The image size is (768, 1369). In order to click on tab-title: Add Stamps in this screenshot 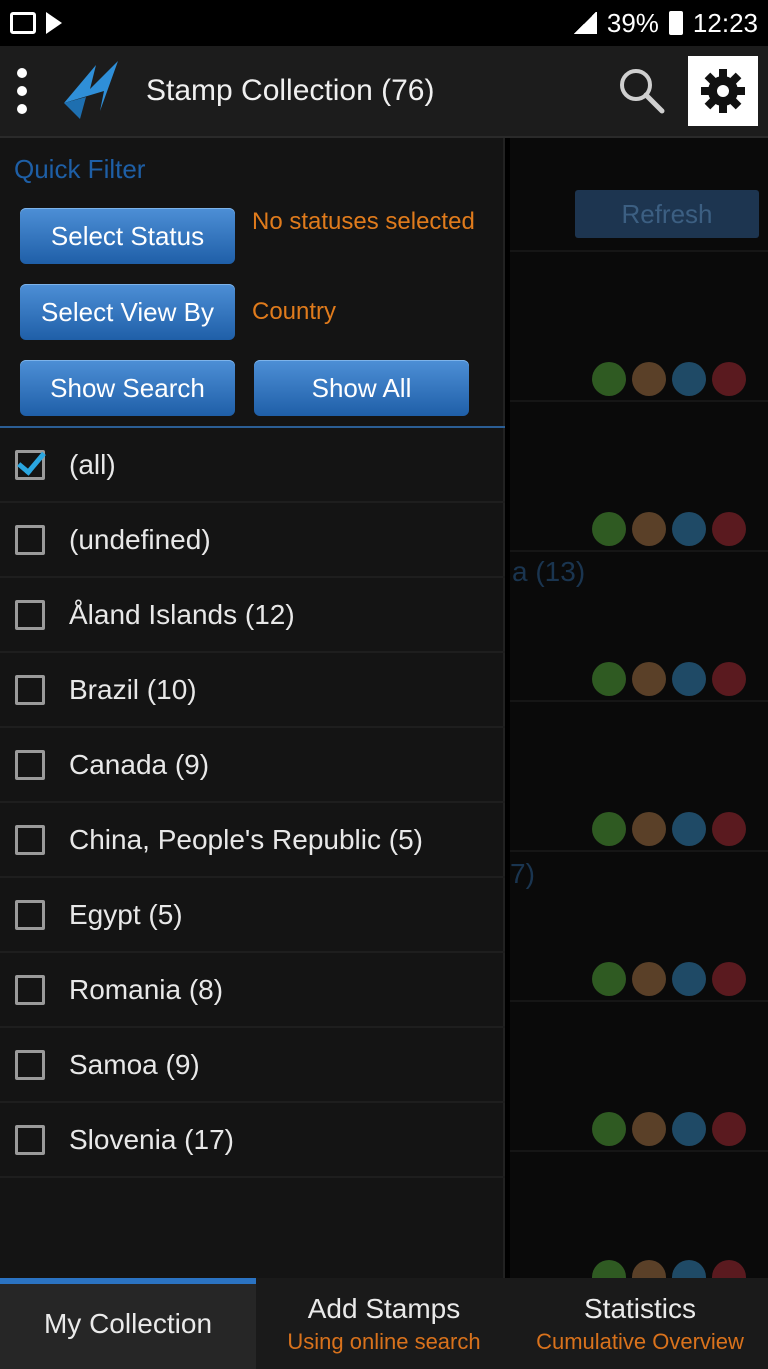, I will do `click(384, 1308)`.